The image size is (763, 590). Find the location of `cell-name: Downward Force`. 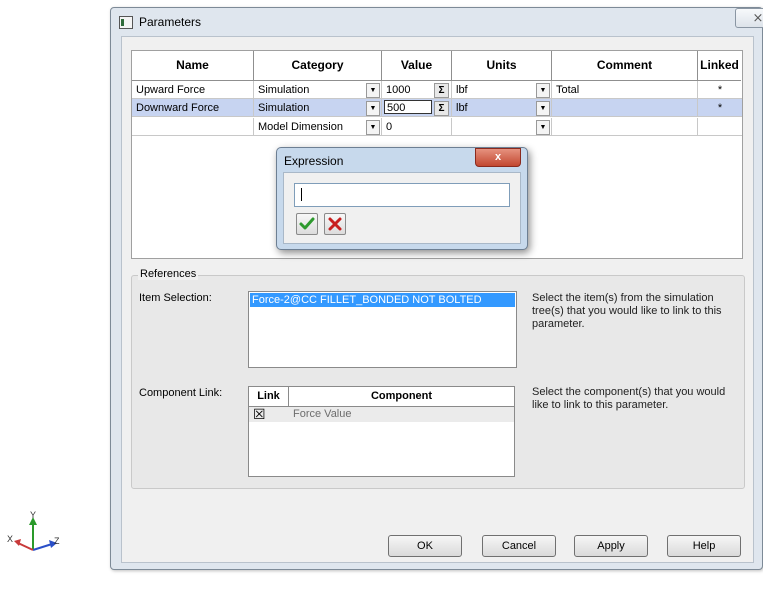

cell-name: Downward Force is located at coordinates (193, 108).